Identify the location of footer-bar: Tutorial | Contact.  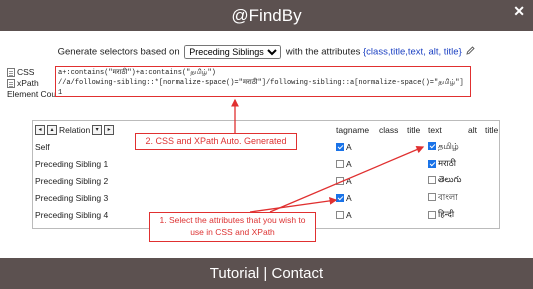
(266, 273).